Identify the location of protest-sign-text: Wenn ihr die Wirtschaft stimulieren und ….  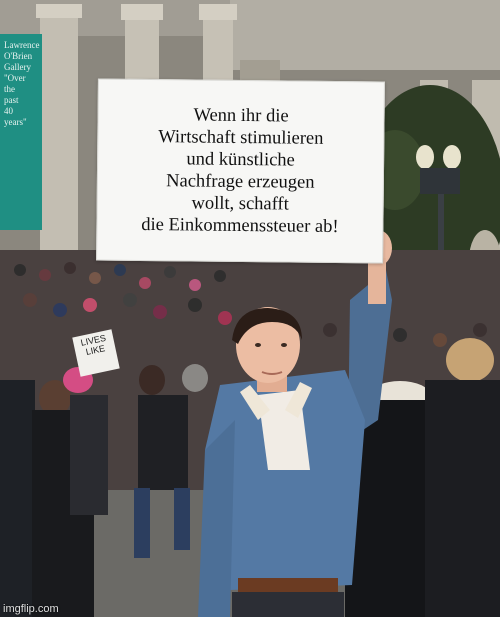
(240, 171).